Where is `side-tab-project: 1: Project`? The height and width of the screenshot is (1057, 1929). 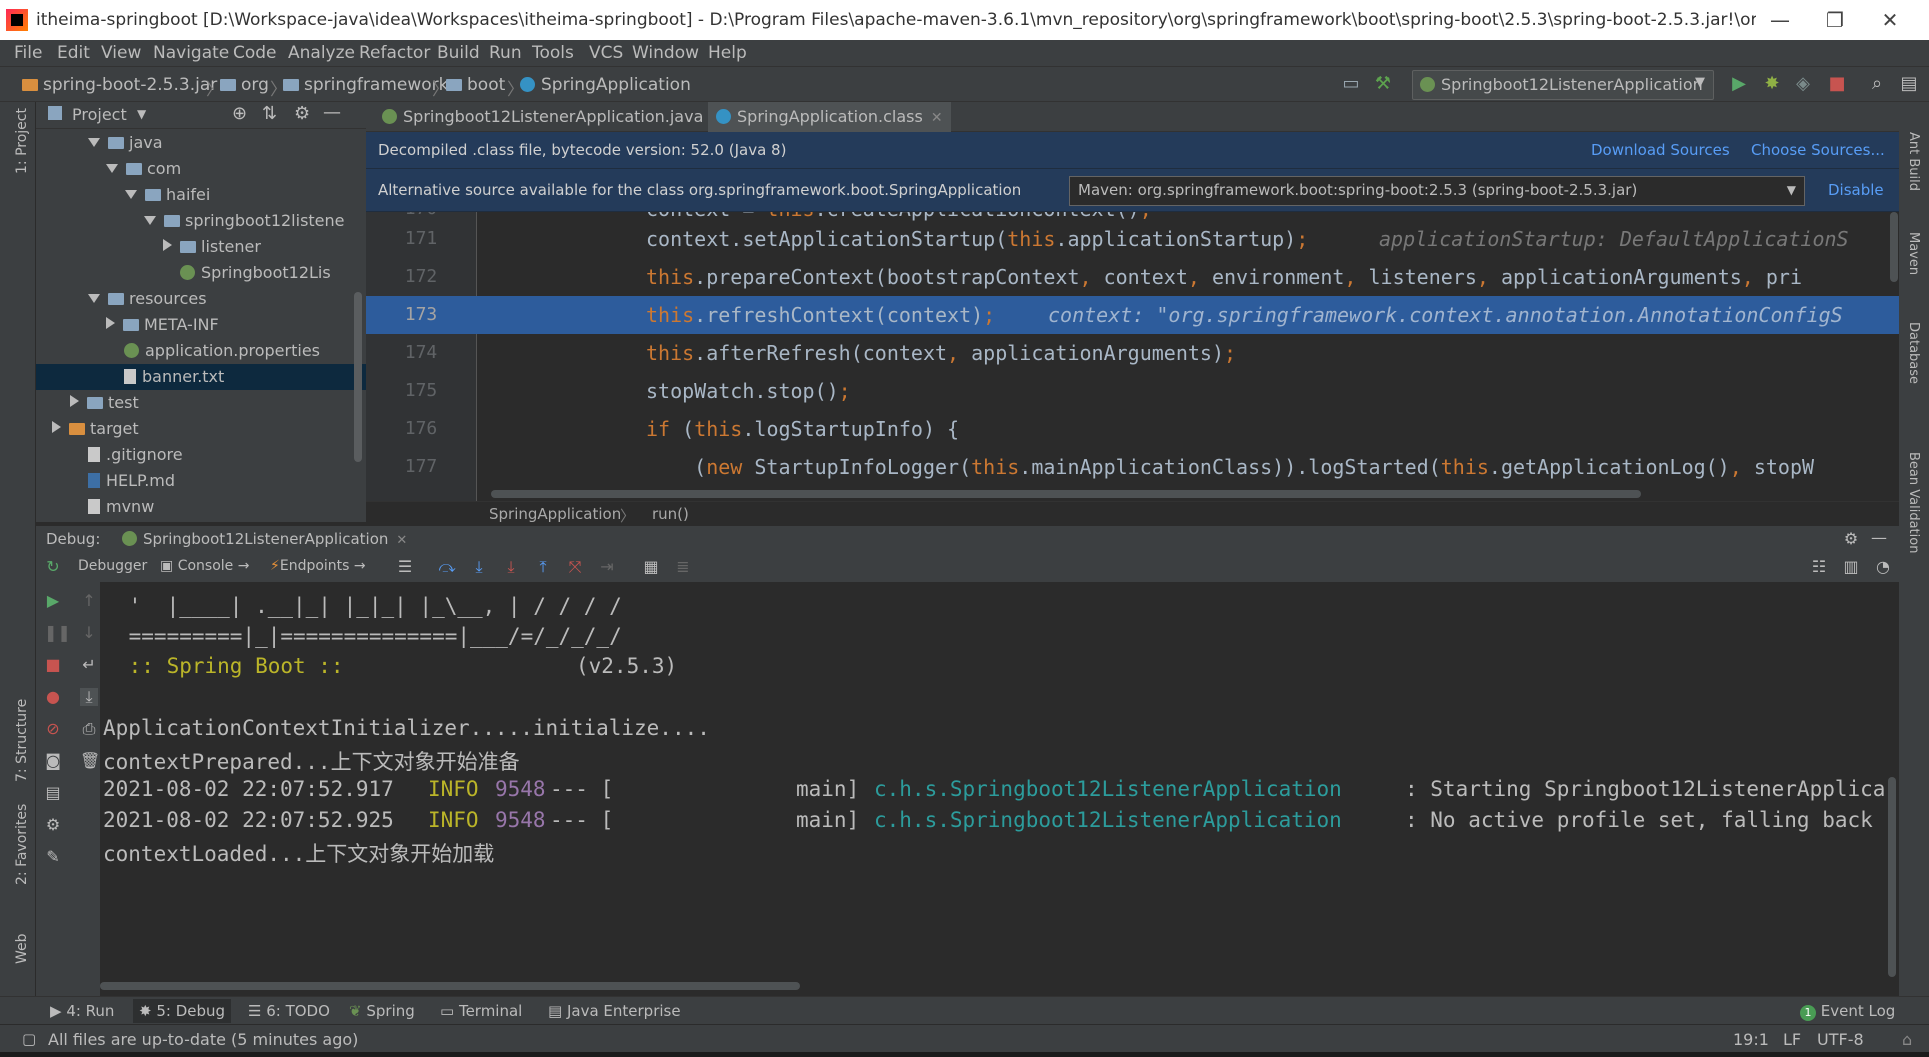
side-tab-project: 1: Project is located at coordinates (22, 141).